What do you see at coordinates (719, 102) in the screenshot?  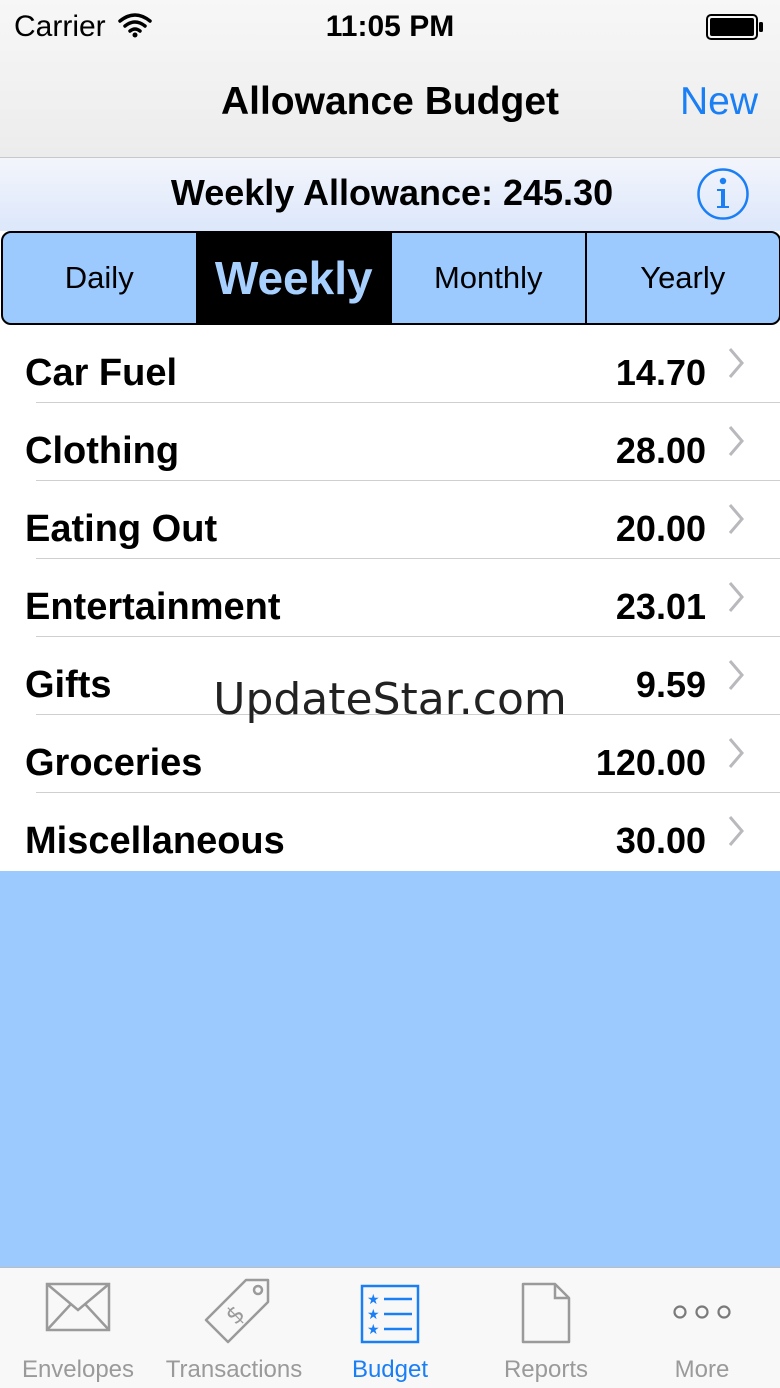 I see `new-button: New` at bounding box center [719, 102].